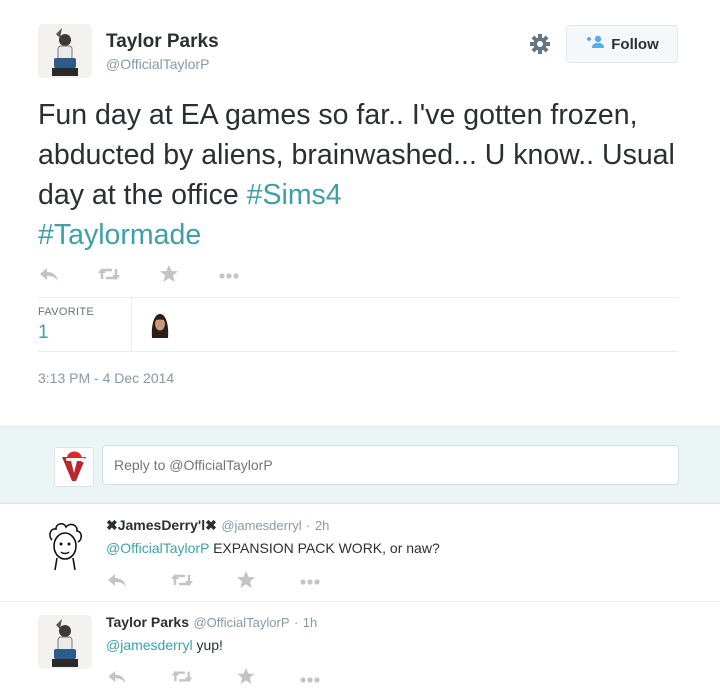 This screenshot has width=720, height=690. What do you see at coordinates (241, 622) in the screenshot?
I see `reply-2-handle: @OfficialTaylorP` at bounding box center [241, 622].